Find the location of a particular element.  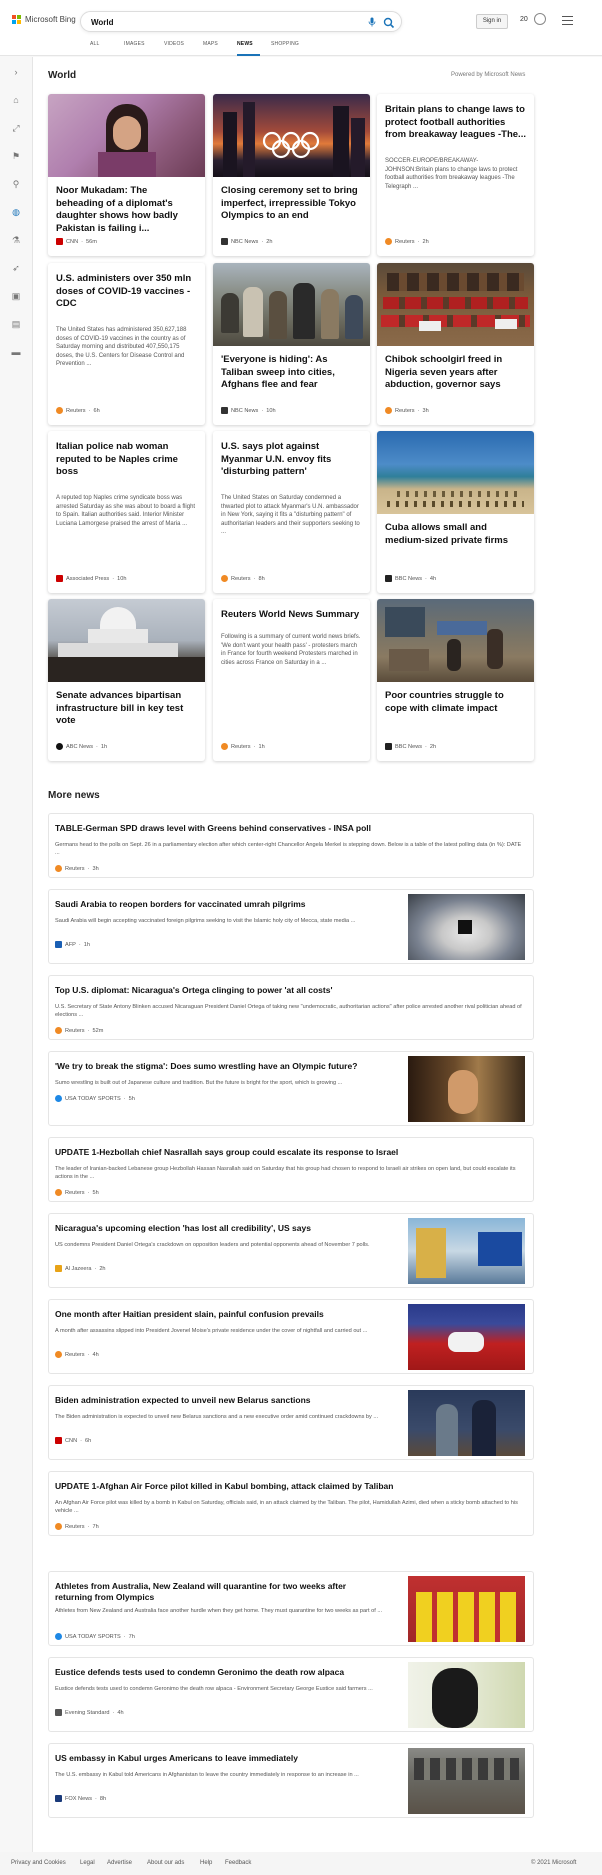

footer-link: Advertise is located at coordinates (119, 1863).